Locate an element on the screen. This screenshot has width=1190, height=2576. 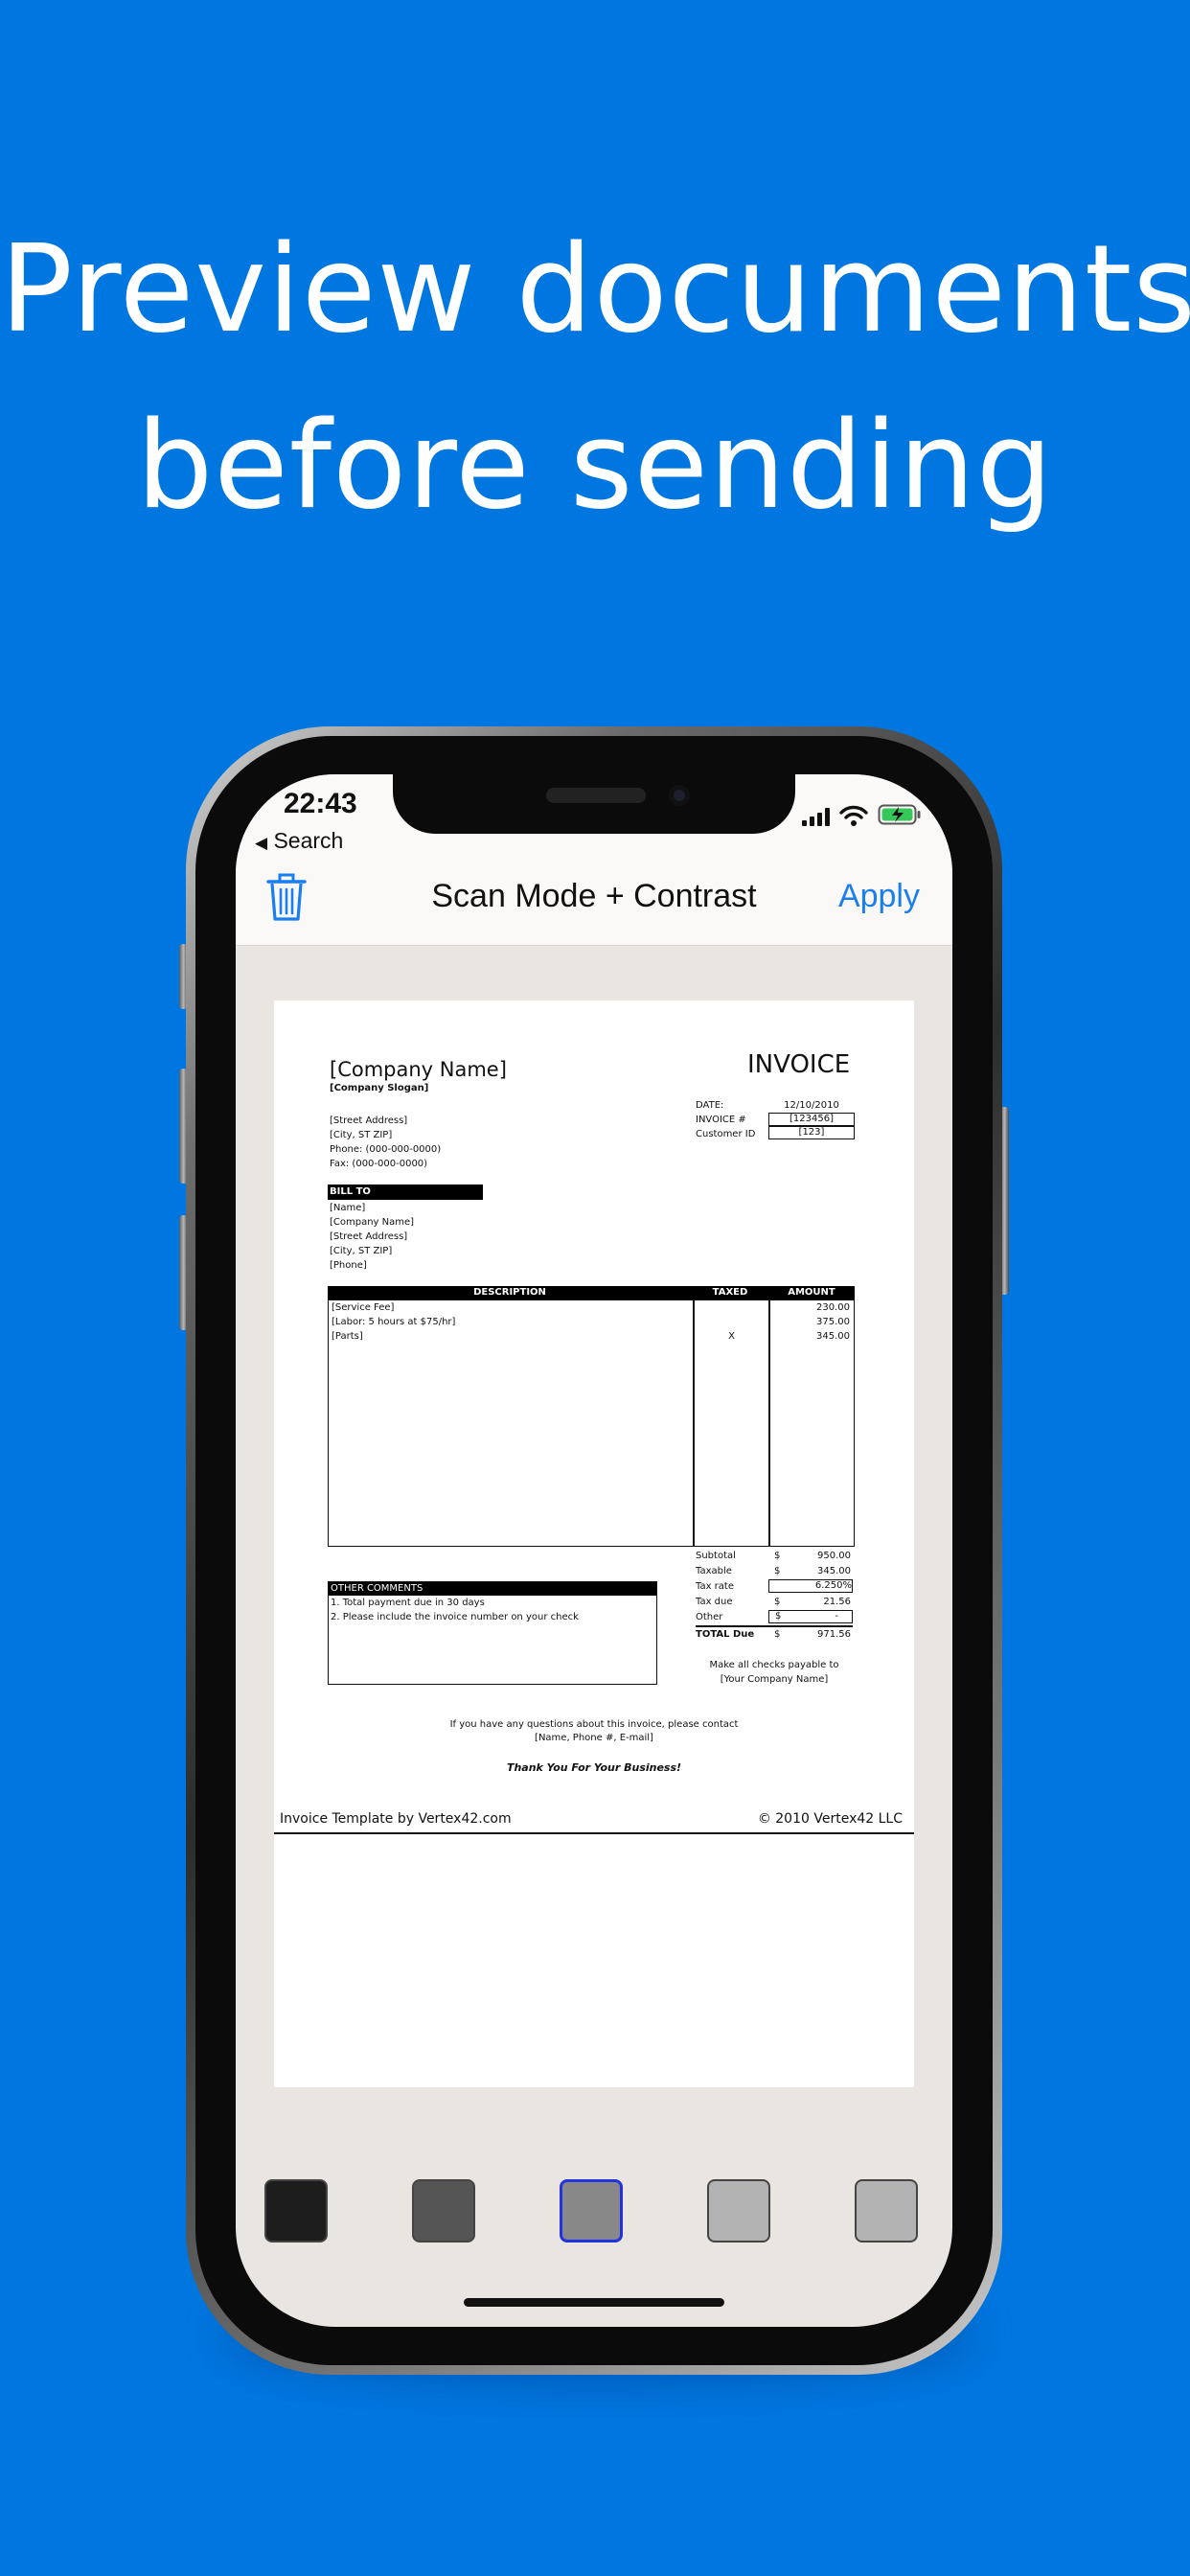
total-value: - is located at coordinates (837, 1616).